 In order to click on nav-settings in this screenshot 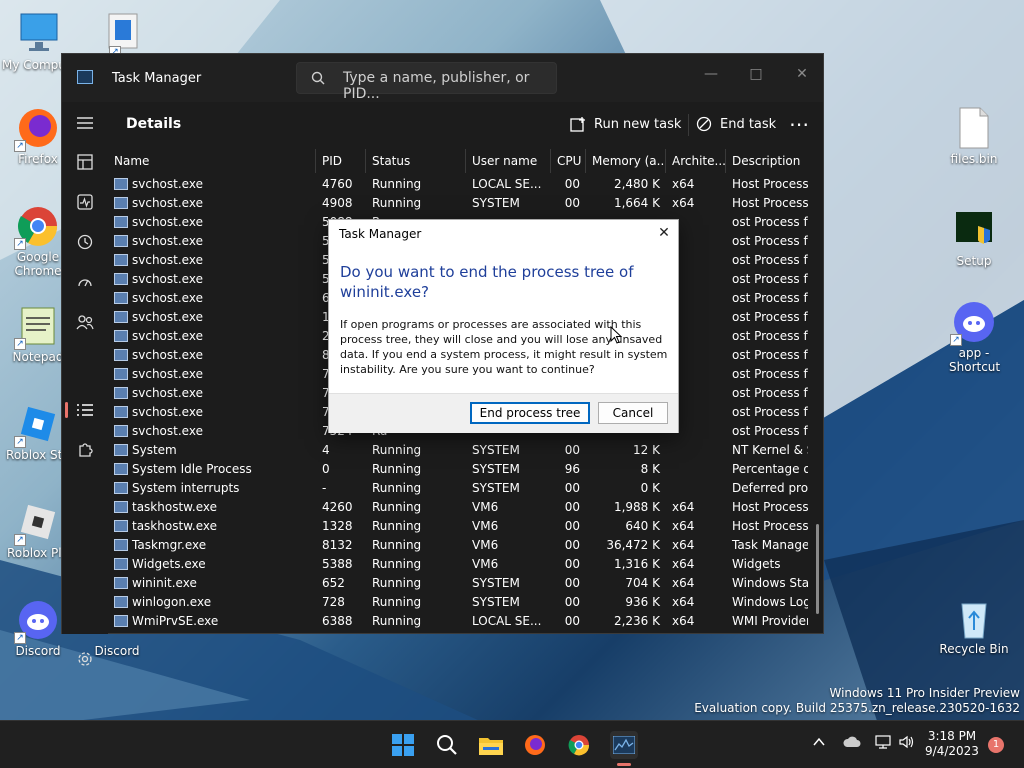, I will do `click(85, 659)`.